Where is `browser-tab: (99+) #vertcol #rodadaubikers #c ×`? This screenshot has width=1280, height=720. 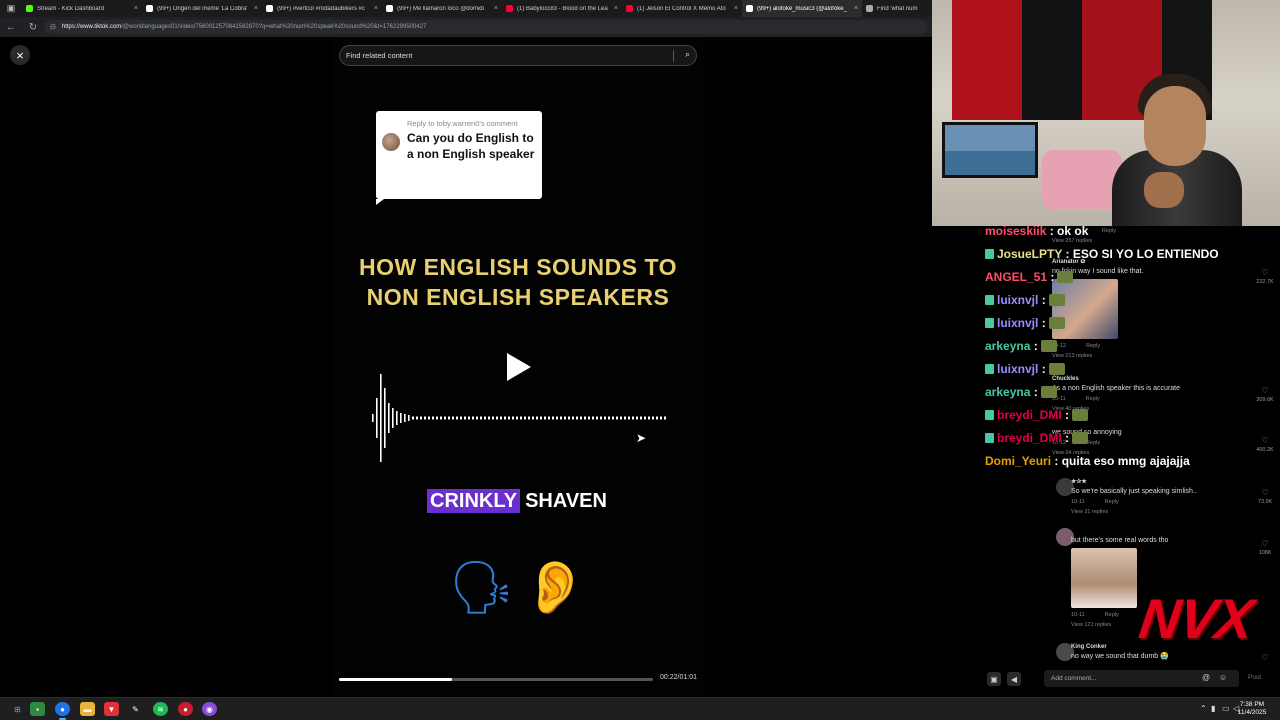
browser-tab: (99+) #vertcol #rodadaubikers #c × is located at coordinates (322, 8).